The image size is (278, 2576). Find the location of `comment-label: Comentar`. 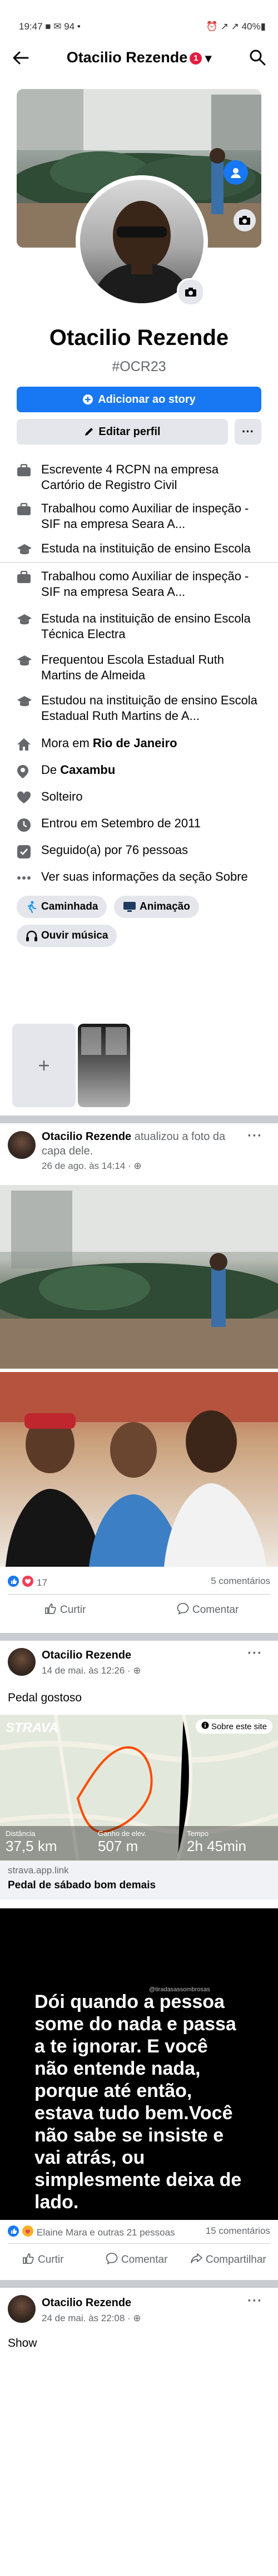

comment-label: Comentar is located at coordinates (216, 1610).